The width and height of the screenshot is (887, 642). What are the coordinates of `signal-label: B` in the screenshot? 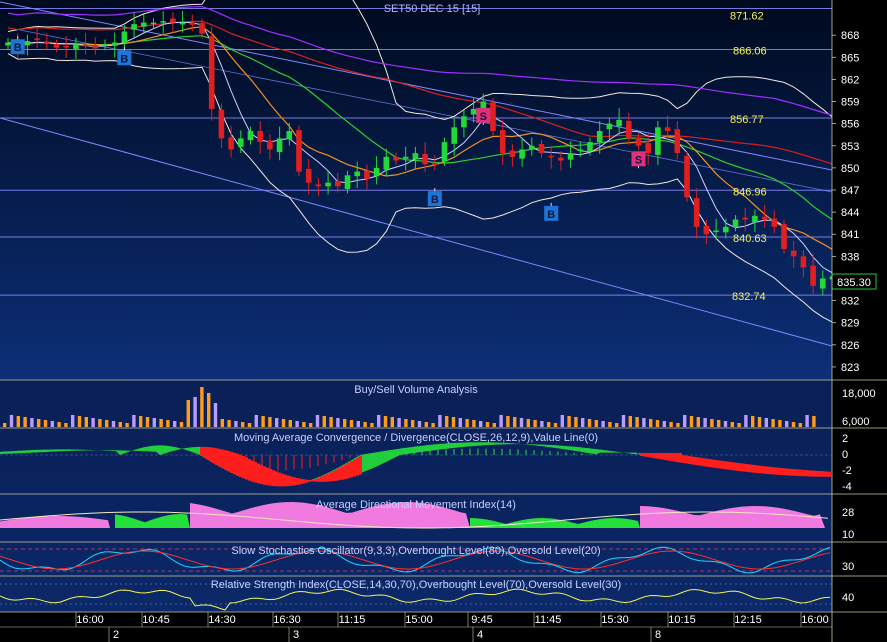 It's located at (124, 59).